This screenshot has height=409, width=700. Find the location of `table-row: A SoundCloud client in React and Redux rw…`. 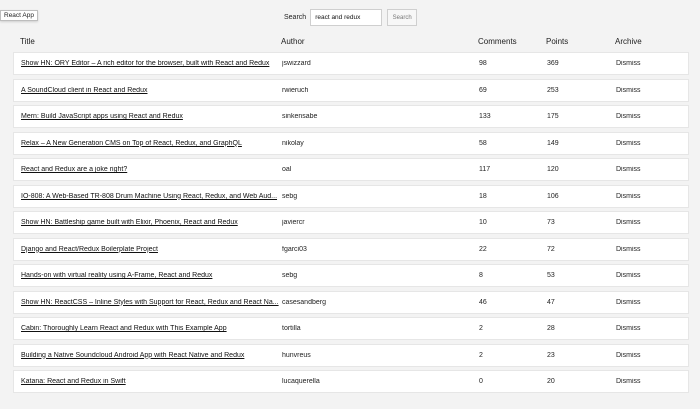

table-row: A SoundCloud client in React and Redux rw… is located at coordinates (351, 90).